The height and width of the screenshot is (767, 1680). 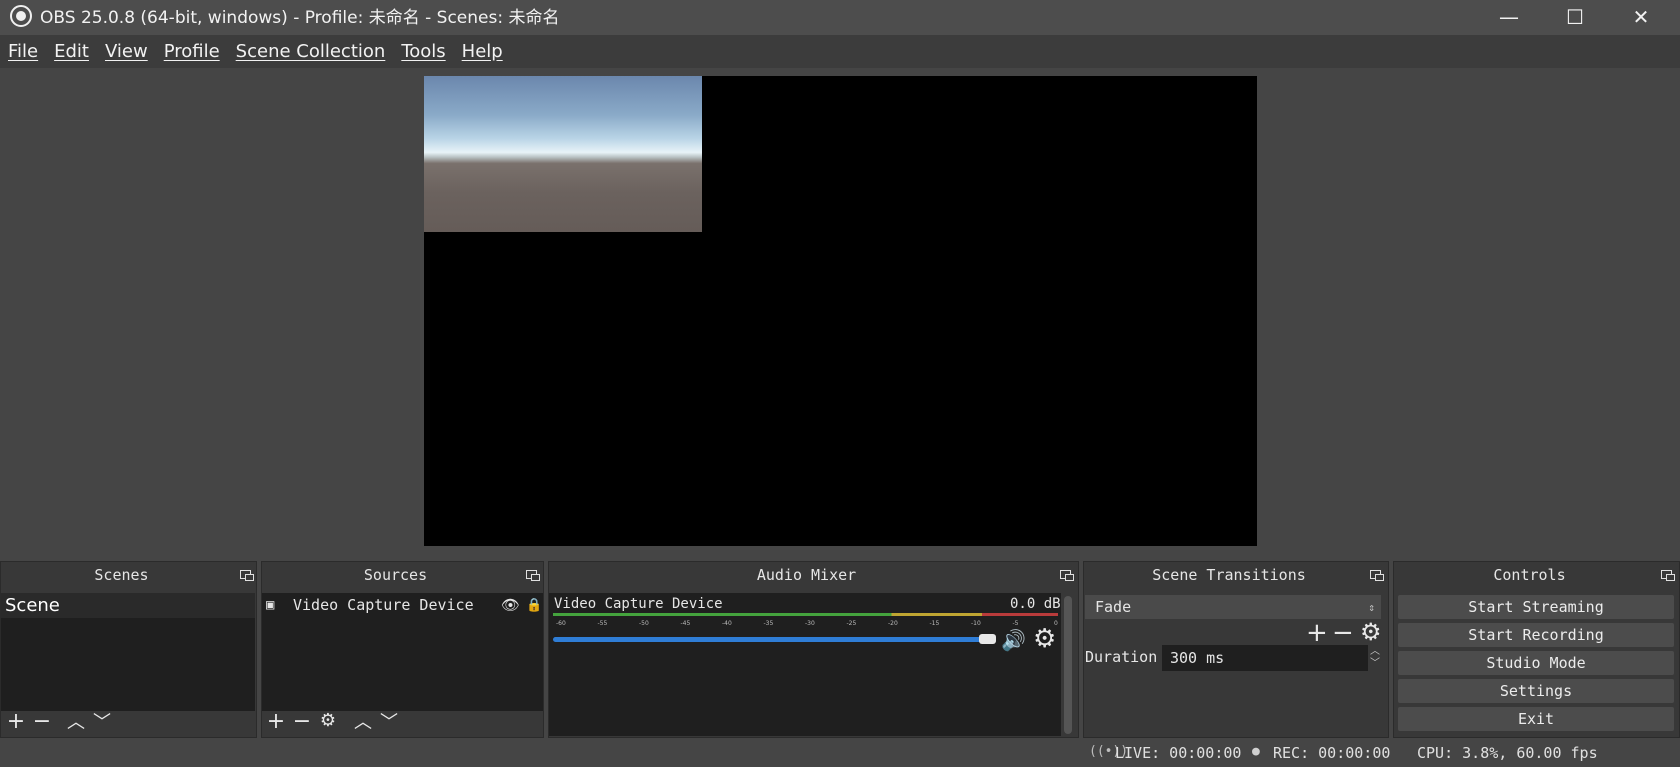 I want to click on sources-float-icon, so click(x=533, y=575).